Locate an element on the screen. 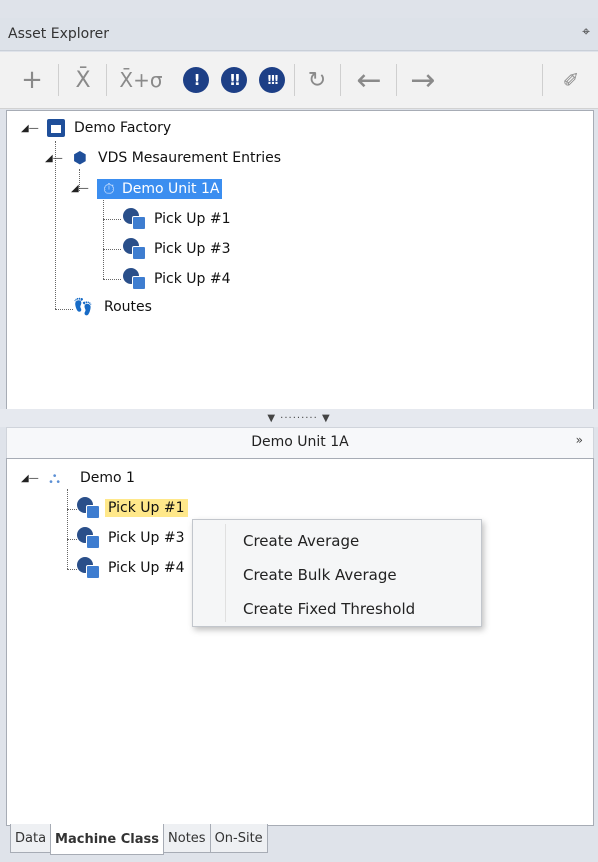 This screenshot has height=862, width=598. pin-icon: ⌖ is located at coordinates (586, 32).